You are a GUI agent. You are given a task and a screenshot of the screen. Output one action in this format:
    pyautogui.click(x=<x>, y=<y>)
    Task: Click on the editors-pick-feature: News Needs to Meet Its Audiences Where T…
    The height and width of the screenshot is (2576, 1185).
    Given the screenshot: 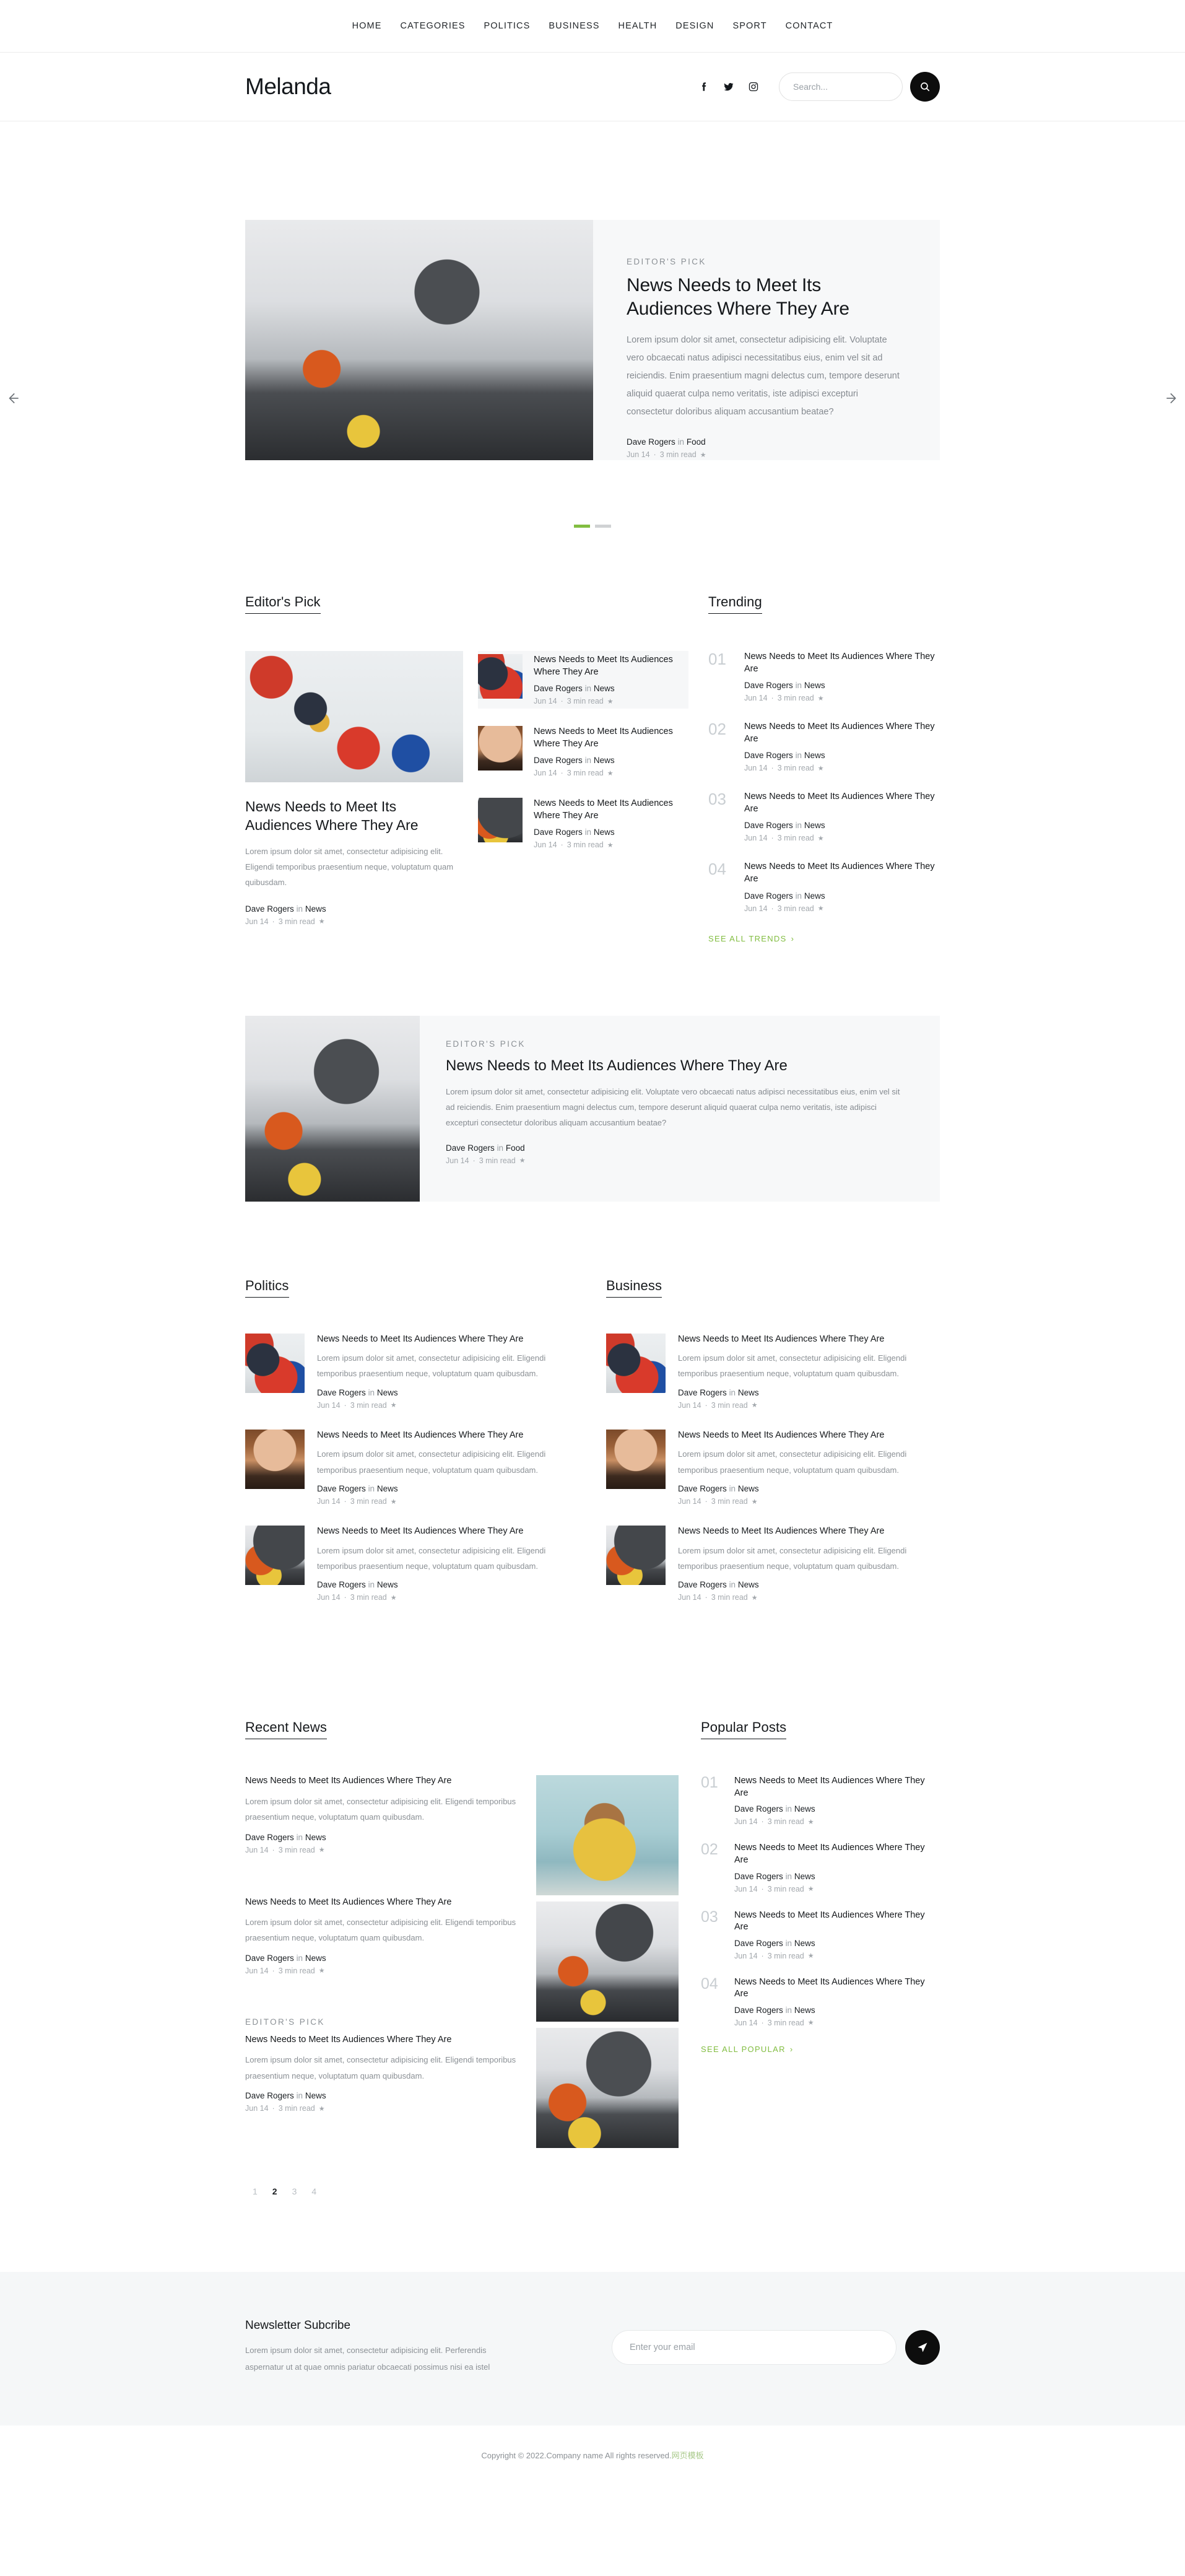 What is the action you would take?
    pyautogui.click(x=354, y=788)
    